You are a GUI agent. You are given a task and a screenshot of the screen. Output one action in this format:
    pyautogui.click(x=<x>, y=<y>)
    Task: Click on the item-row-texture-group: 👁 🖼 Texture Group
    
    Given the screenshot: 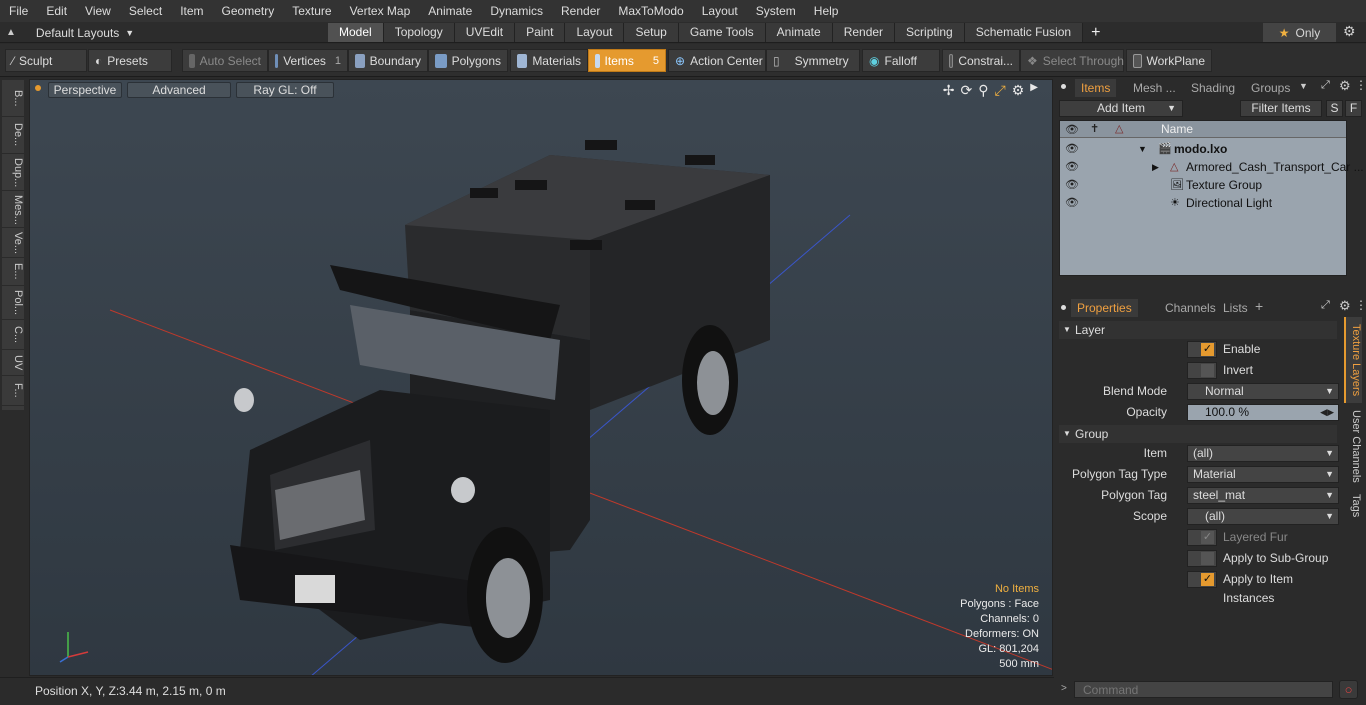 What is the action you would take?
    pyautogui.click(x=1203, y=185)
    